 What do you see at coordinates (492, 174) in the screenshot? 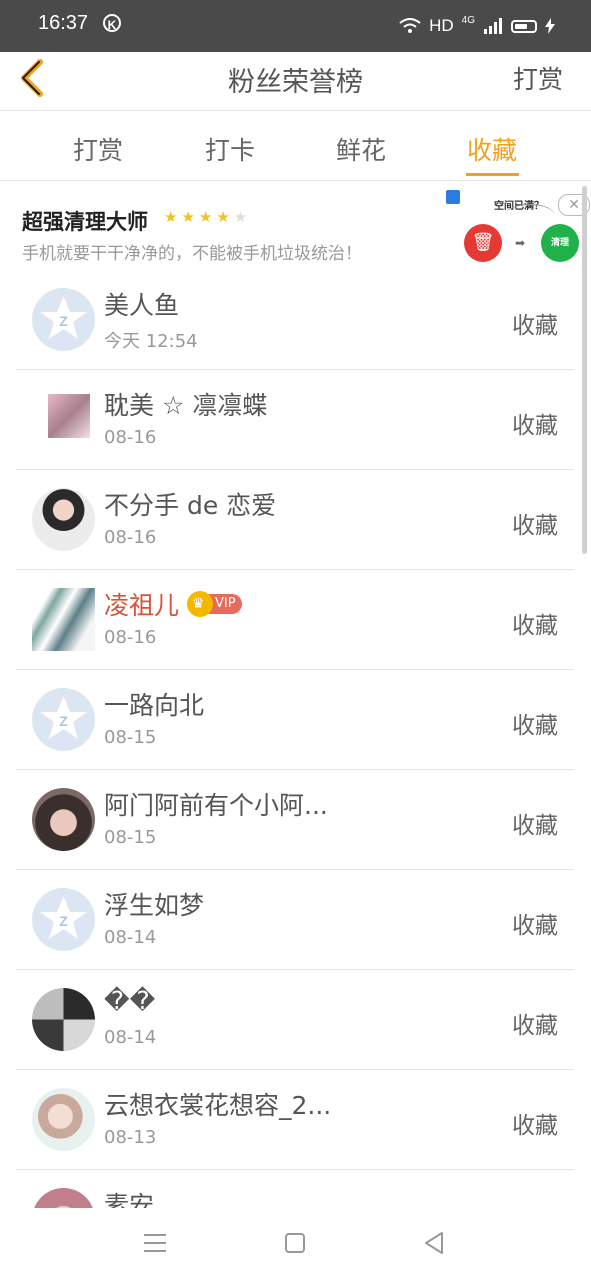
I see `active-tab-indicator` at bounding box center [492, 174].